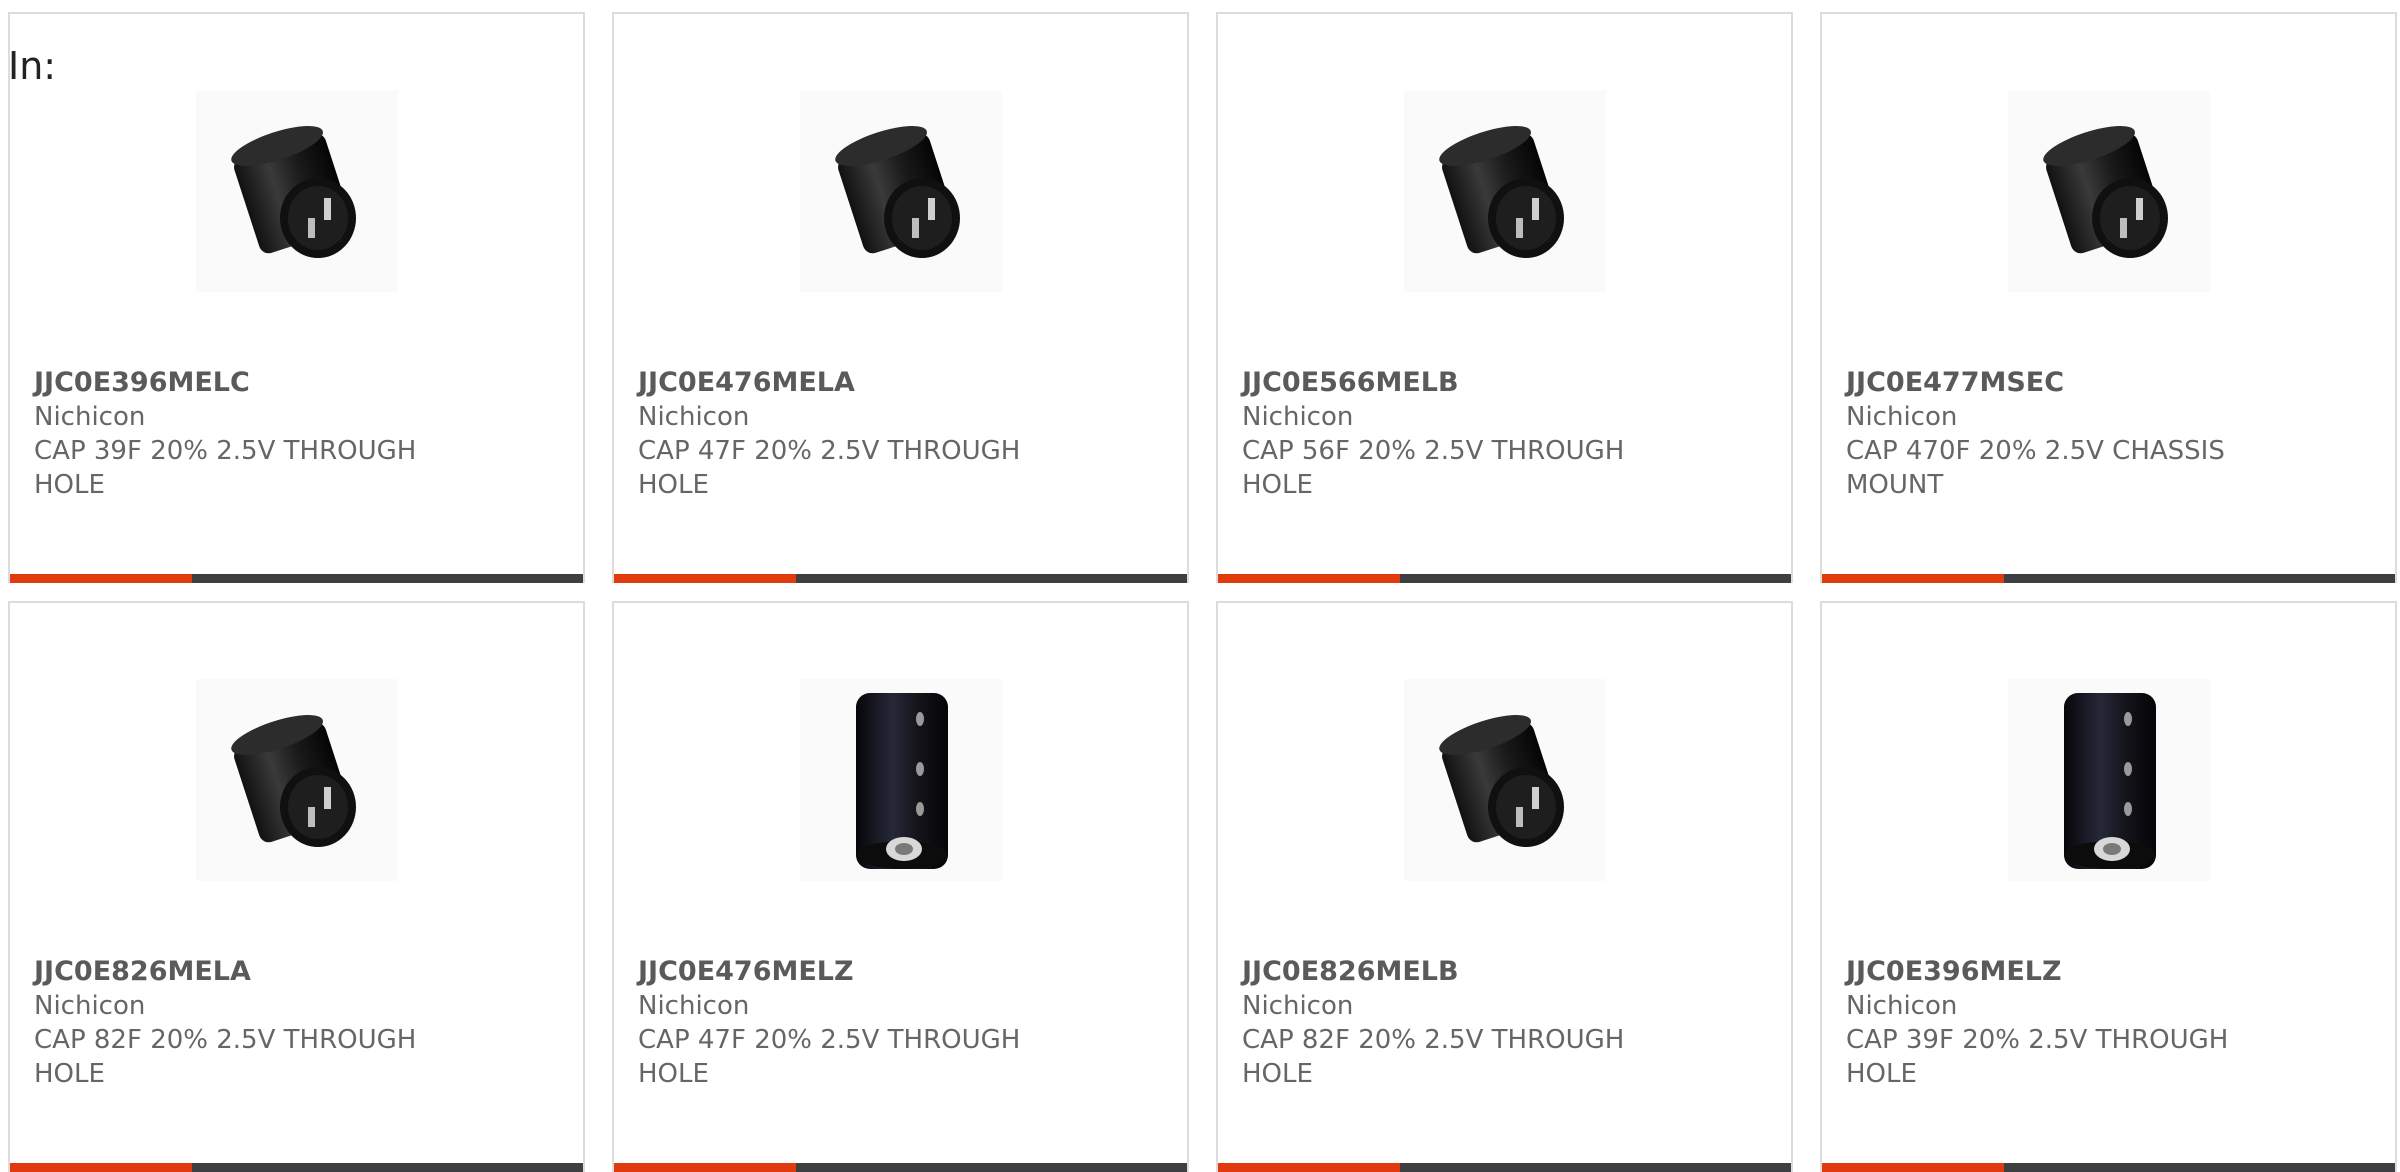  What do you see at coordinates (32, 66) in the screenshot?
I see `filter-label: In:` at bounding box center [32, 66].